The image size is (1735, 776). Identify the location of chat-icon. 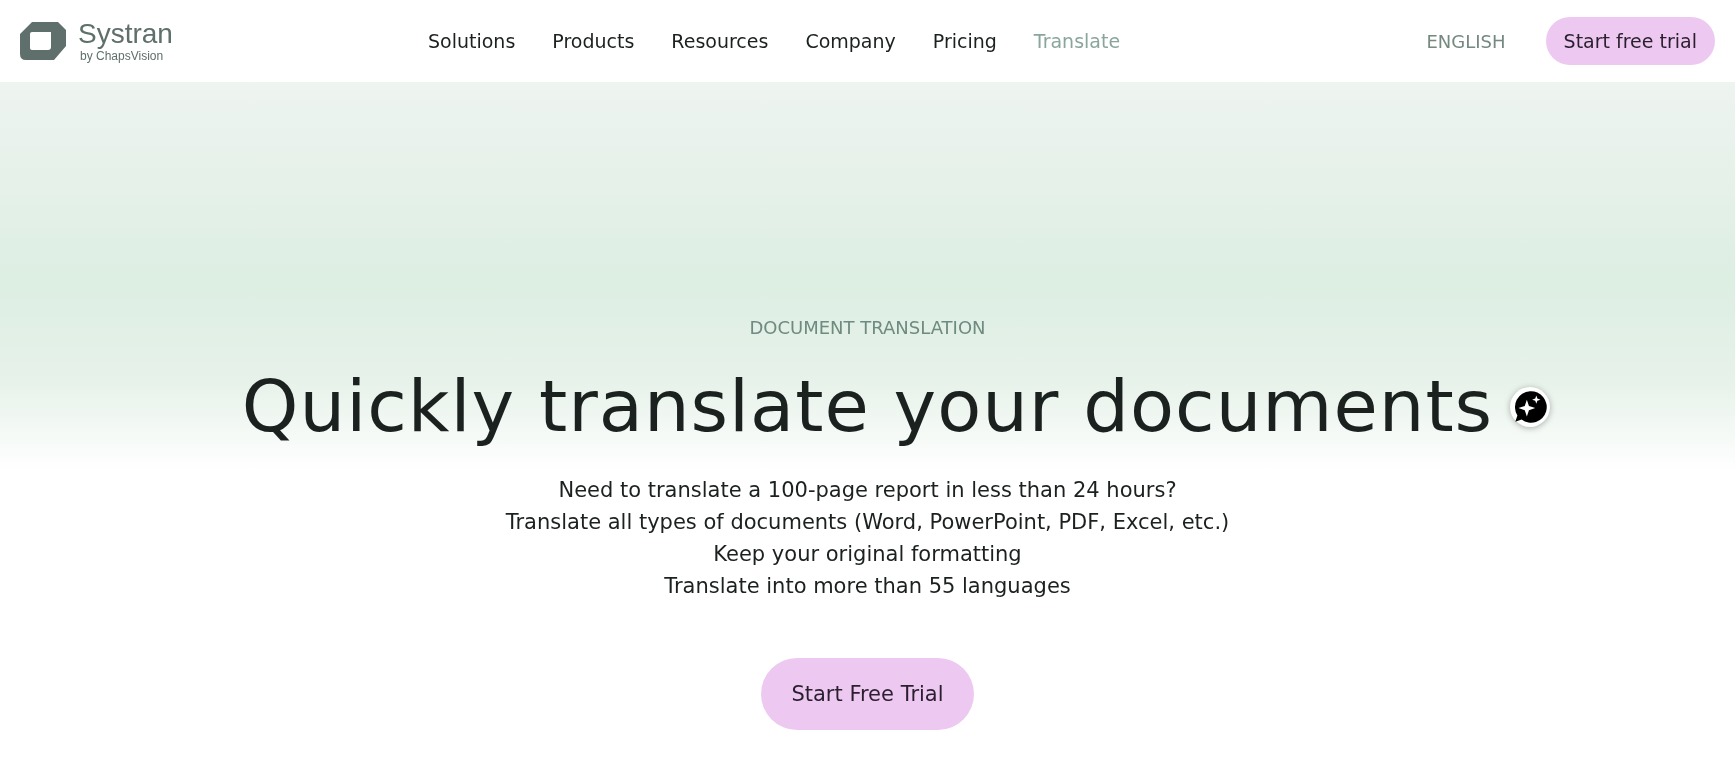
(1530, 407).